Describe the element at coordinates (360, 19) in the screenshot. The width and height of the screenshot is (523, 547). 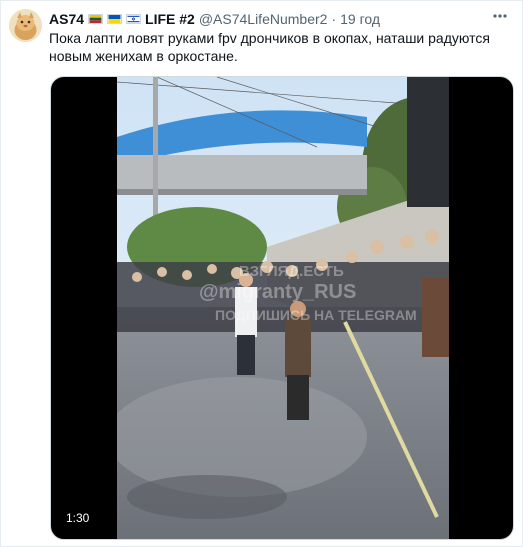
I see `tweet-time: 19 год` at that location.